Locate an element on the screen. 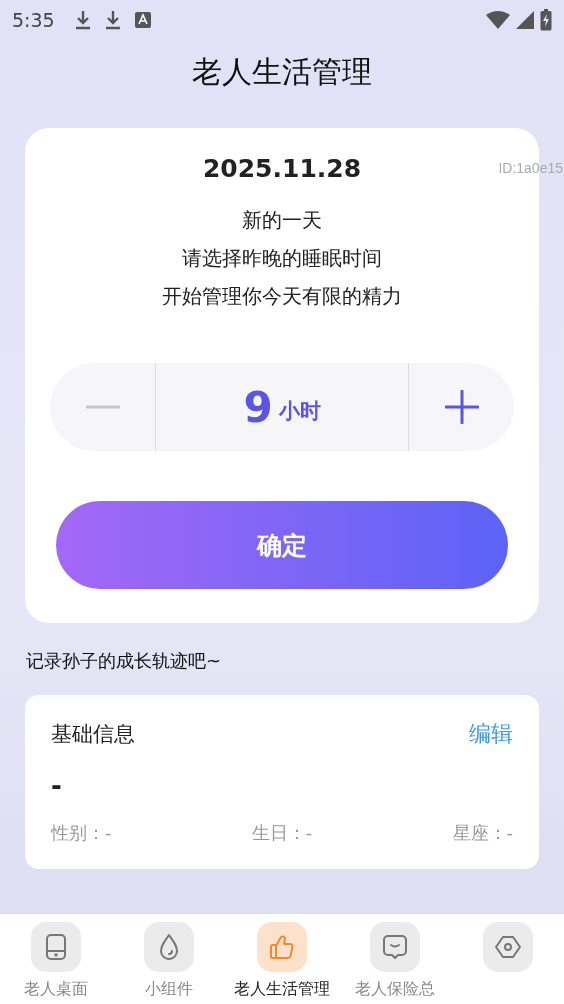  plus-icon is located at coordinates (461, 407).